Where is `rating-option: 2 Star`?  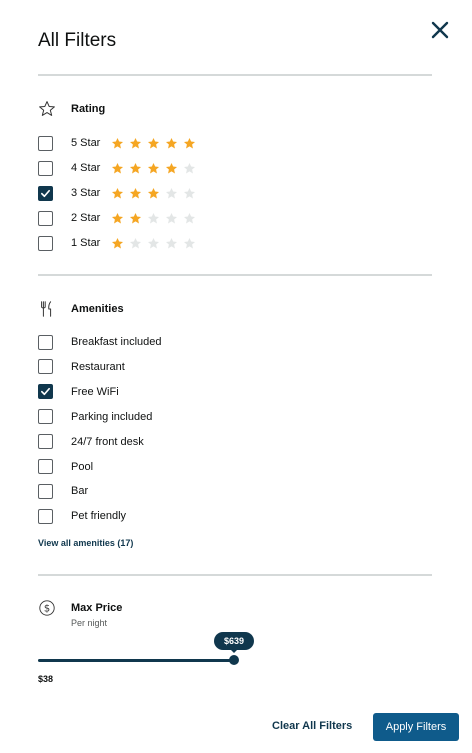 rating-option: 2 Star is located at coordinates (119, 218).